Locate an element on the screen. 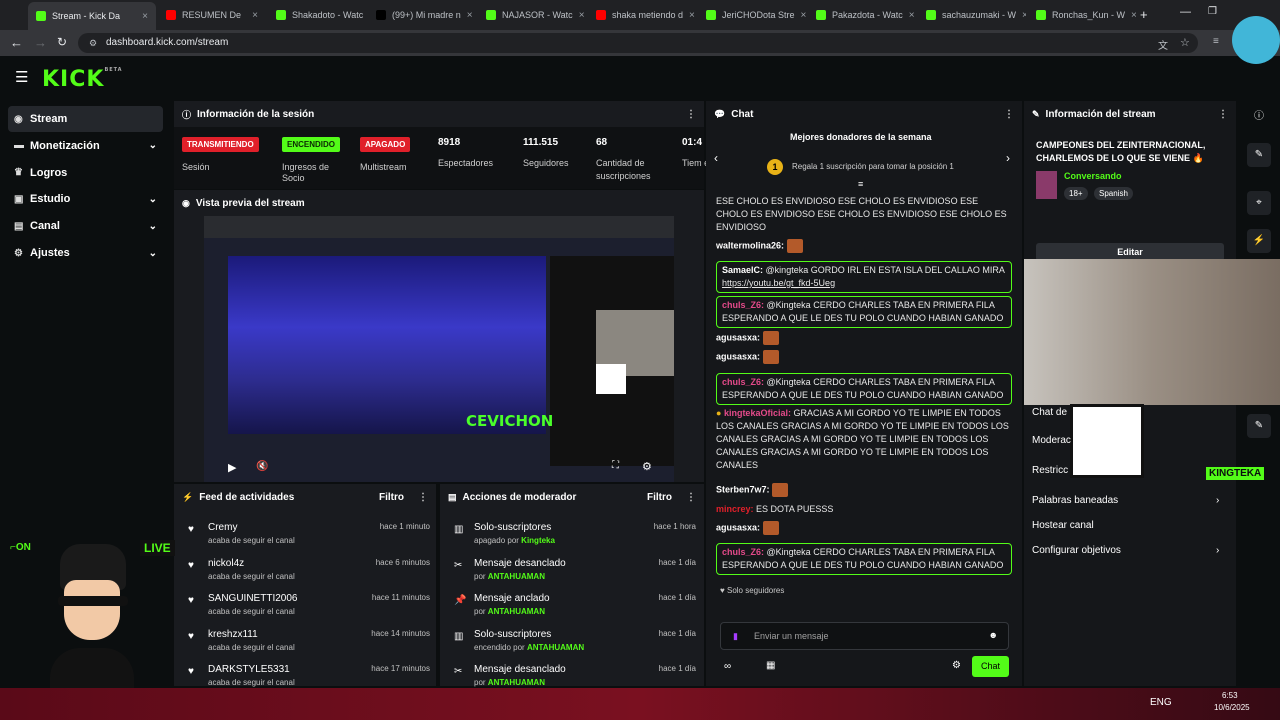 This screenshot has height=720, width=1280. chat-username: SamaelC: is located at coordinates (742, 270).